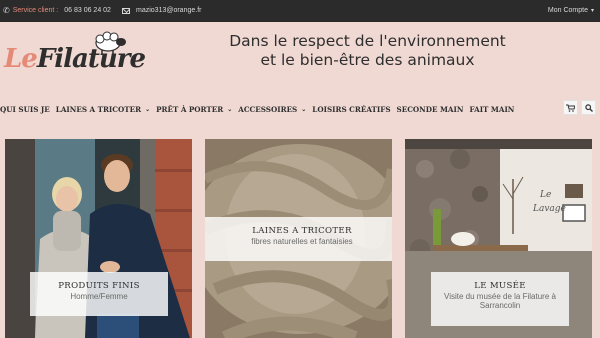  Describe the element at coordinates (21, 59) in the screenshot. I see `logo-le: Le` at that location.